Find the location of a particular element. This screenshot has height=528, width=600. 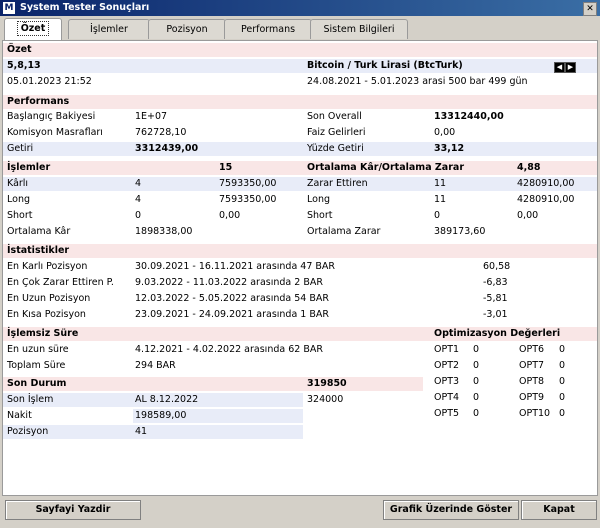

last-status-value: AL 8.12.2022 is located at coordinates (167, 399).